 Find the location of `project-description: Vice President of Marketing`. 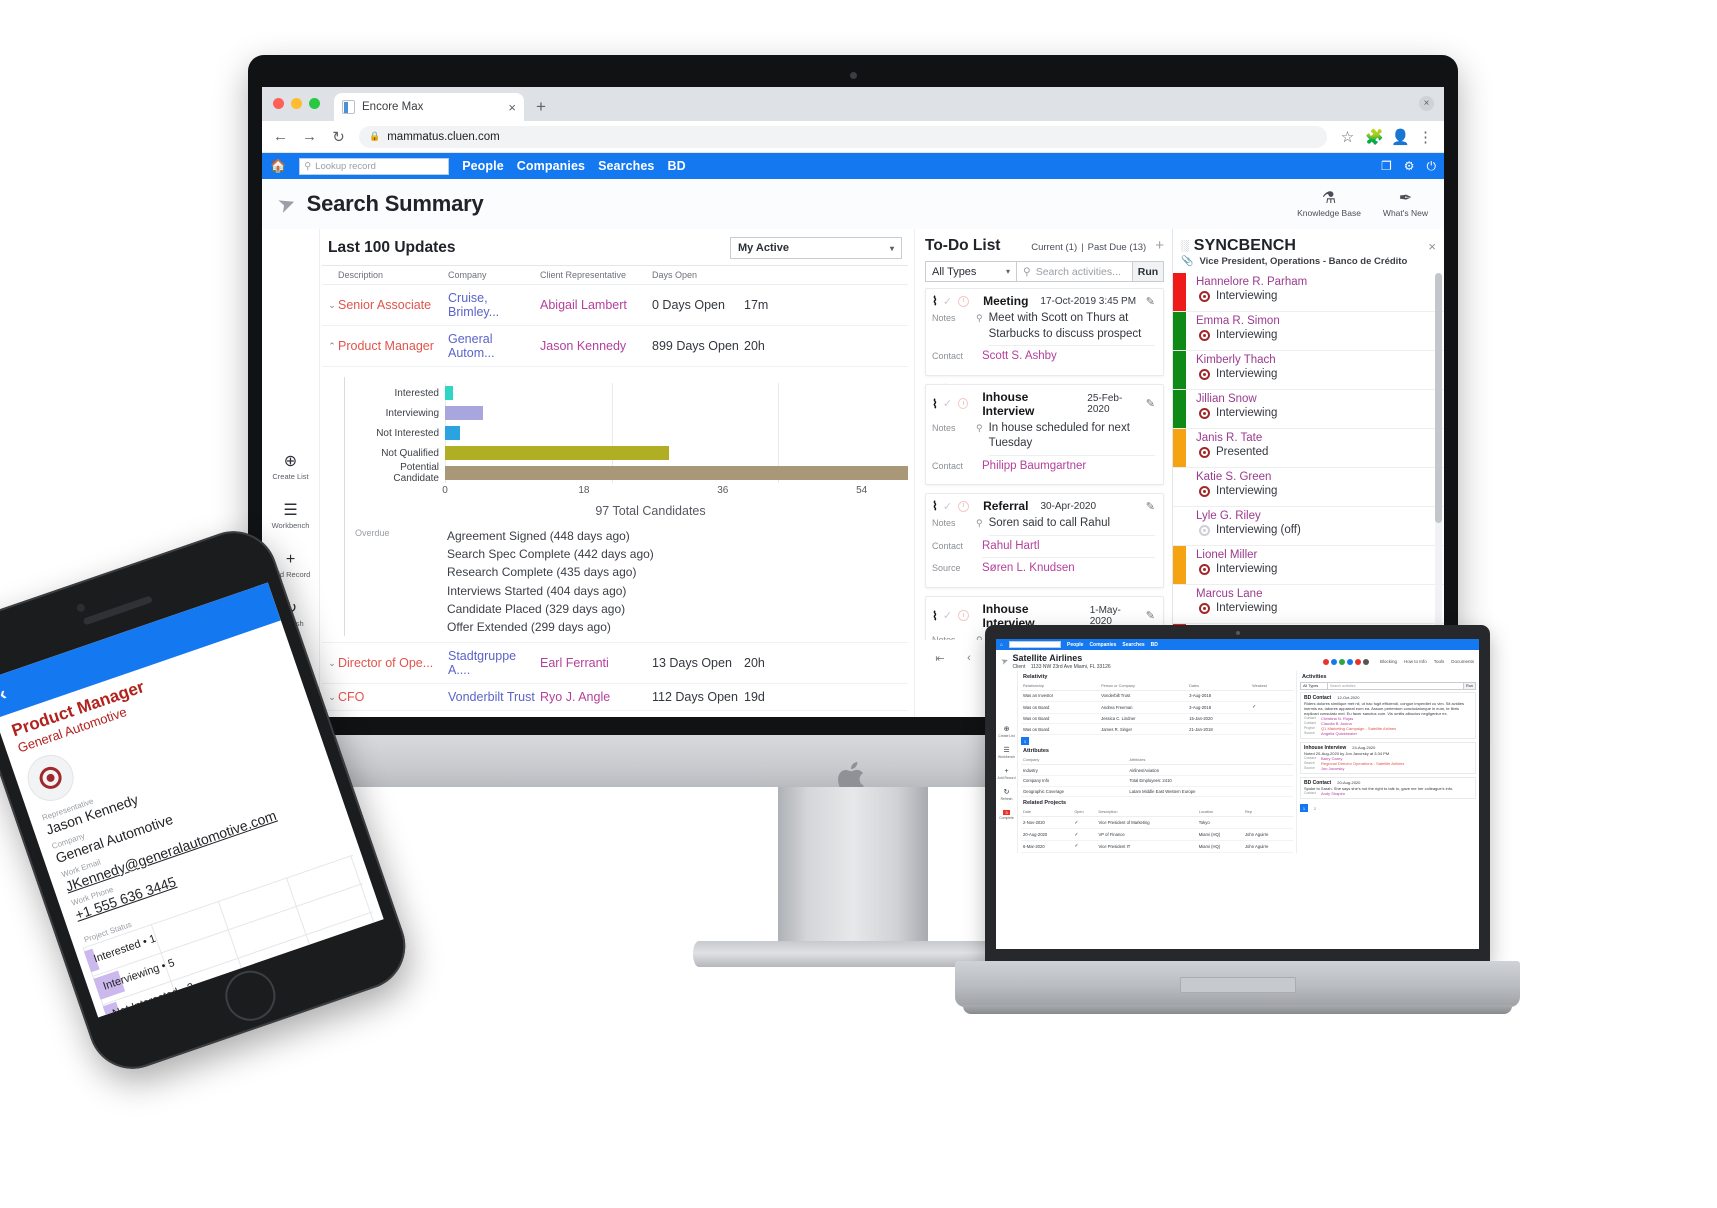

project-description: Vice President of Marketing is located at coordinates (1146, 823).